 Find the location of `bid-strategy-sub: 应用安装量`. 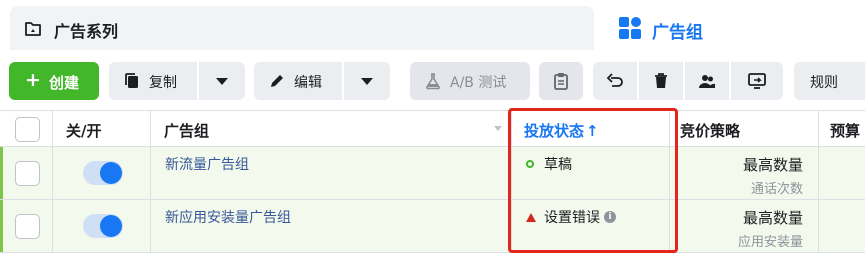

bid-strategy-sub: 应用安装量 is located at coordinates (770, 242).